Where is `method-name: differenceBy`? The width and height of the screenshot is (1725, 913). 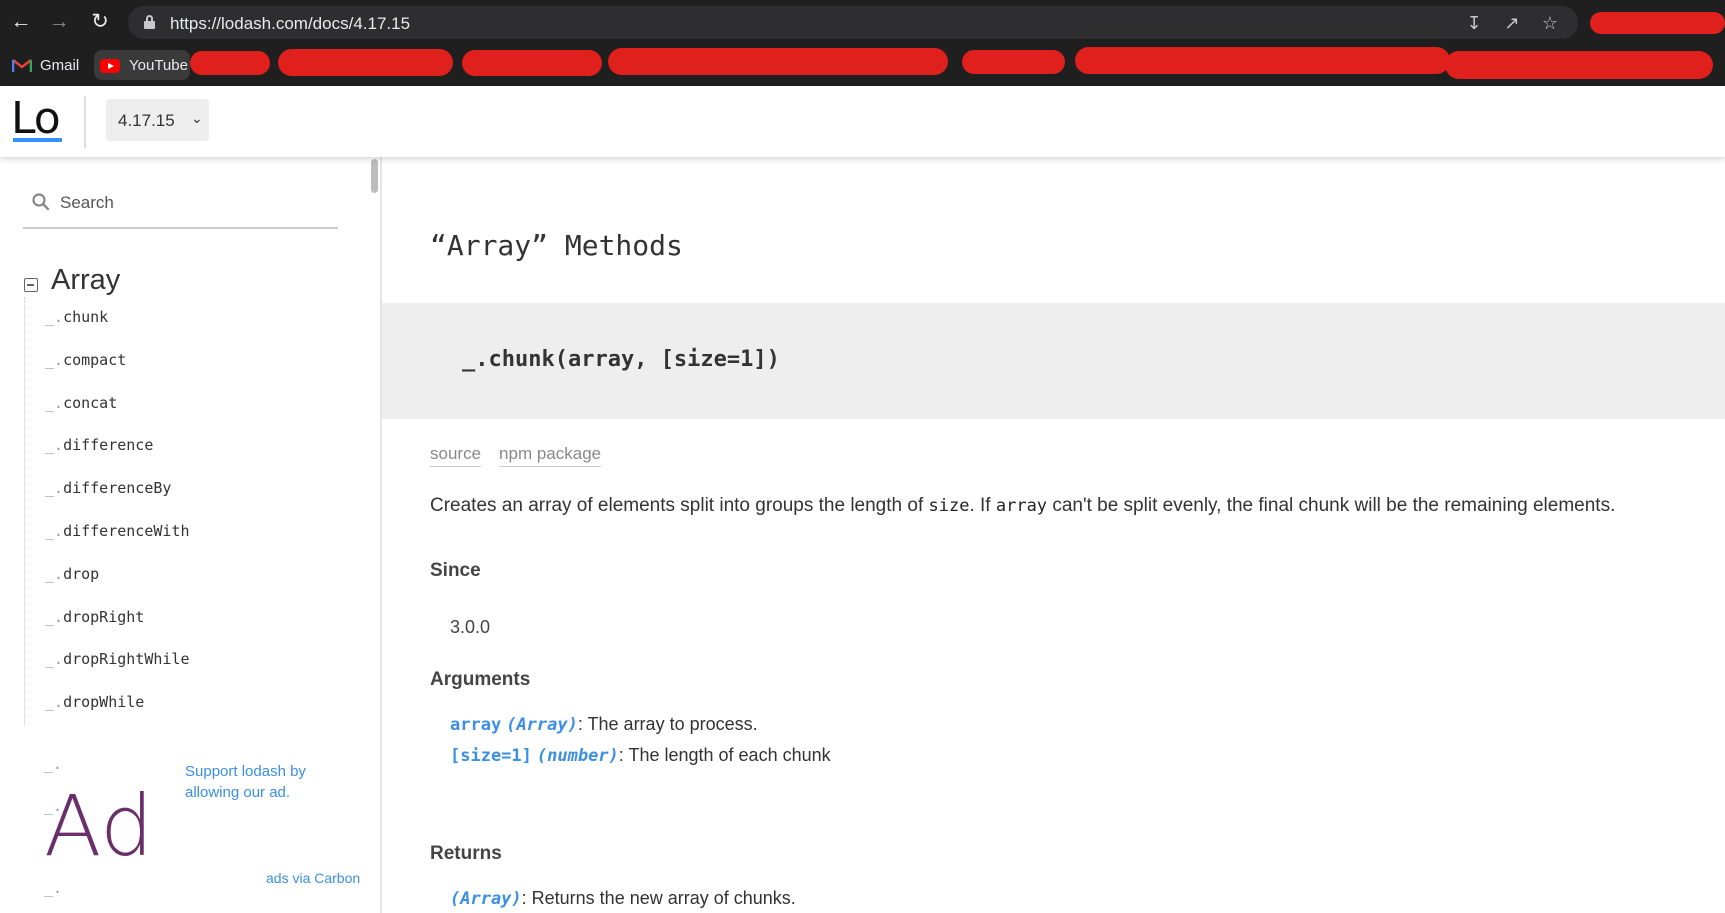 method-name: differenceBy is located at coordinates (117, 488).